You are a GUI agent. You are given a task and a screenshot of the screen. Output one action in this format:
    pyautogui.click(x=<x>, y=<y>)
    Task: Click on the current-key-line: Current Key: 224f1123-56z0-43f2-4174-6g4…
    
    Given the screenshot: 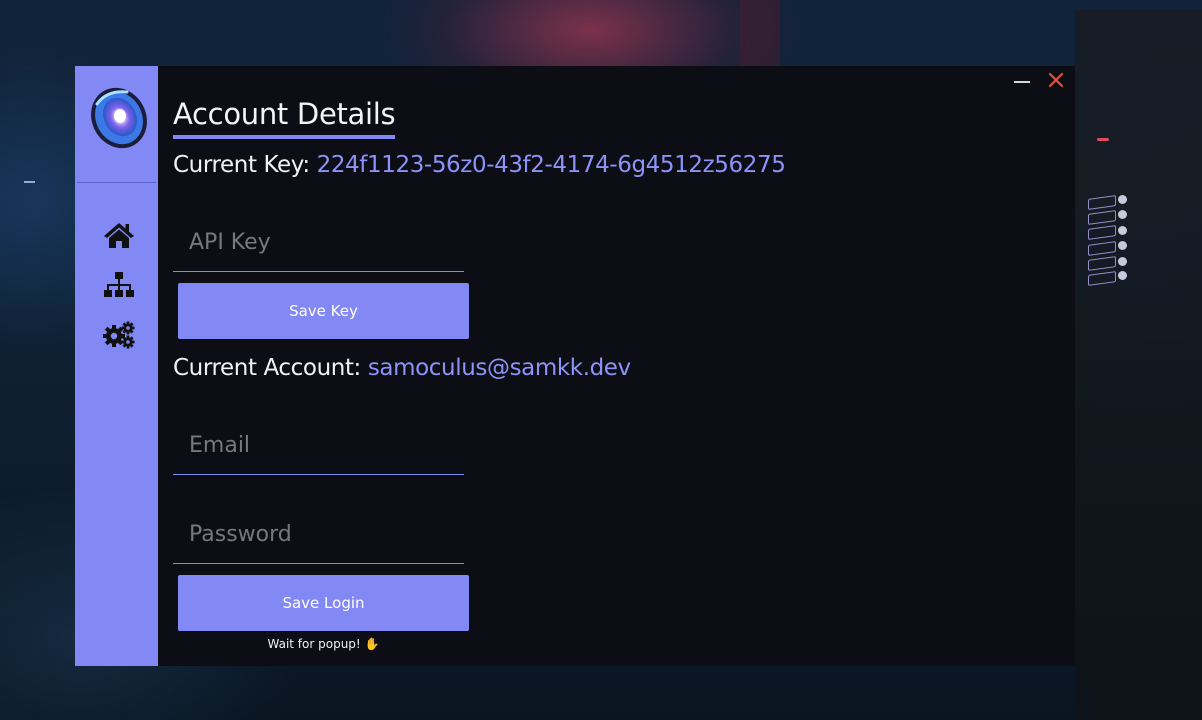 What is the action you would take?
    pyautogui.click(x=479, y=165)
    